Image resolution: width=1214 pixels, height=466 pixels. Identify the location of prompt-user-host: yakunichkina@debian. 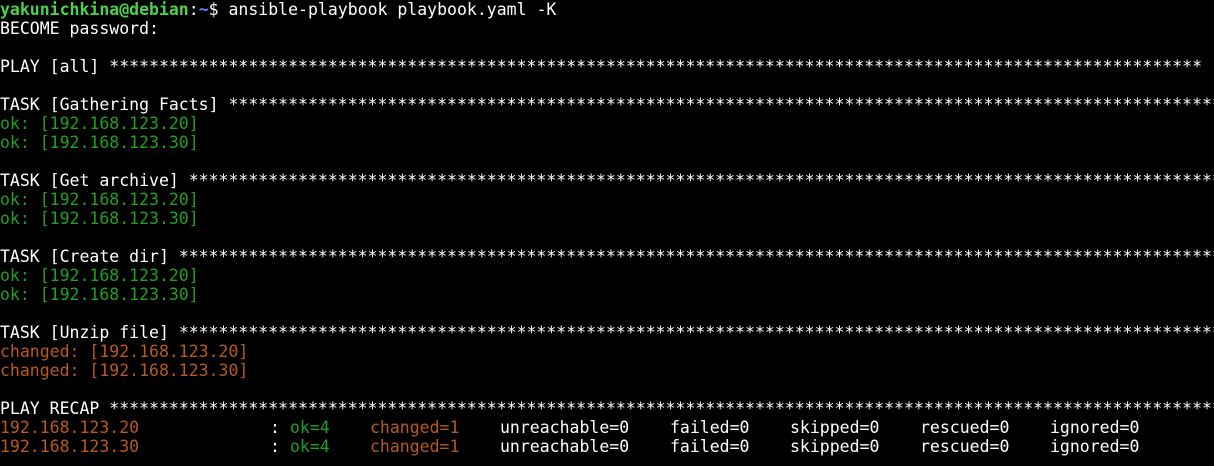
(94, 9).